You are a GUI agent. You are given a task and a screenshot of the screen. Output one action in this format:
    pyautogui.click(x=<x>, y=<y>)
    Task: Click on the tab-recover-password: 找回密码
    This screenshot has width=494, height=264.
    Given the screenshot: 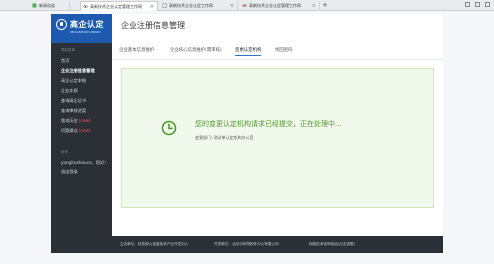 What is the action you would take?
    pyautogui.click(x=284, y=50)
    